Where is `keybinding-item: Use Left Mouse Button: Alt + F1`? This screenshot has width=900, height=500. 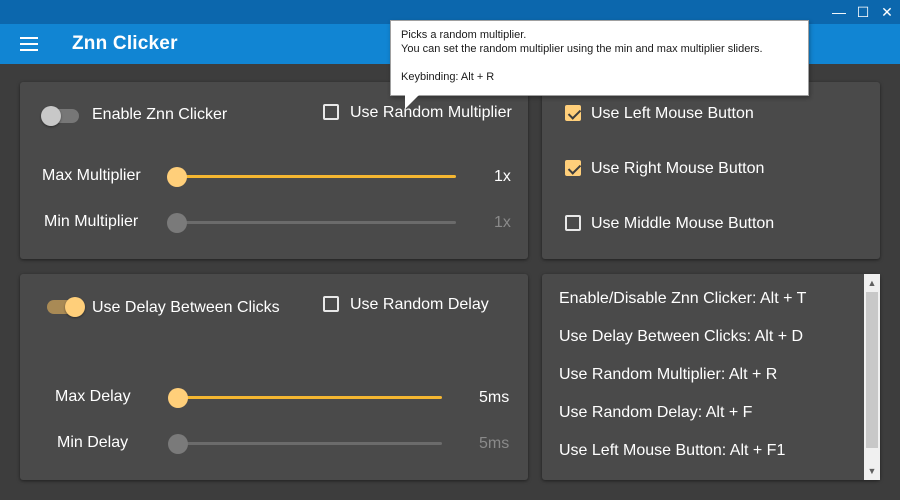
keybinding-item: Use Left Mouse Button: Alt + F1 is located at coordinates (672, 450).